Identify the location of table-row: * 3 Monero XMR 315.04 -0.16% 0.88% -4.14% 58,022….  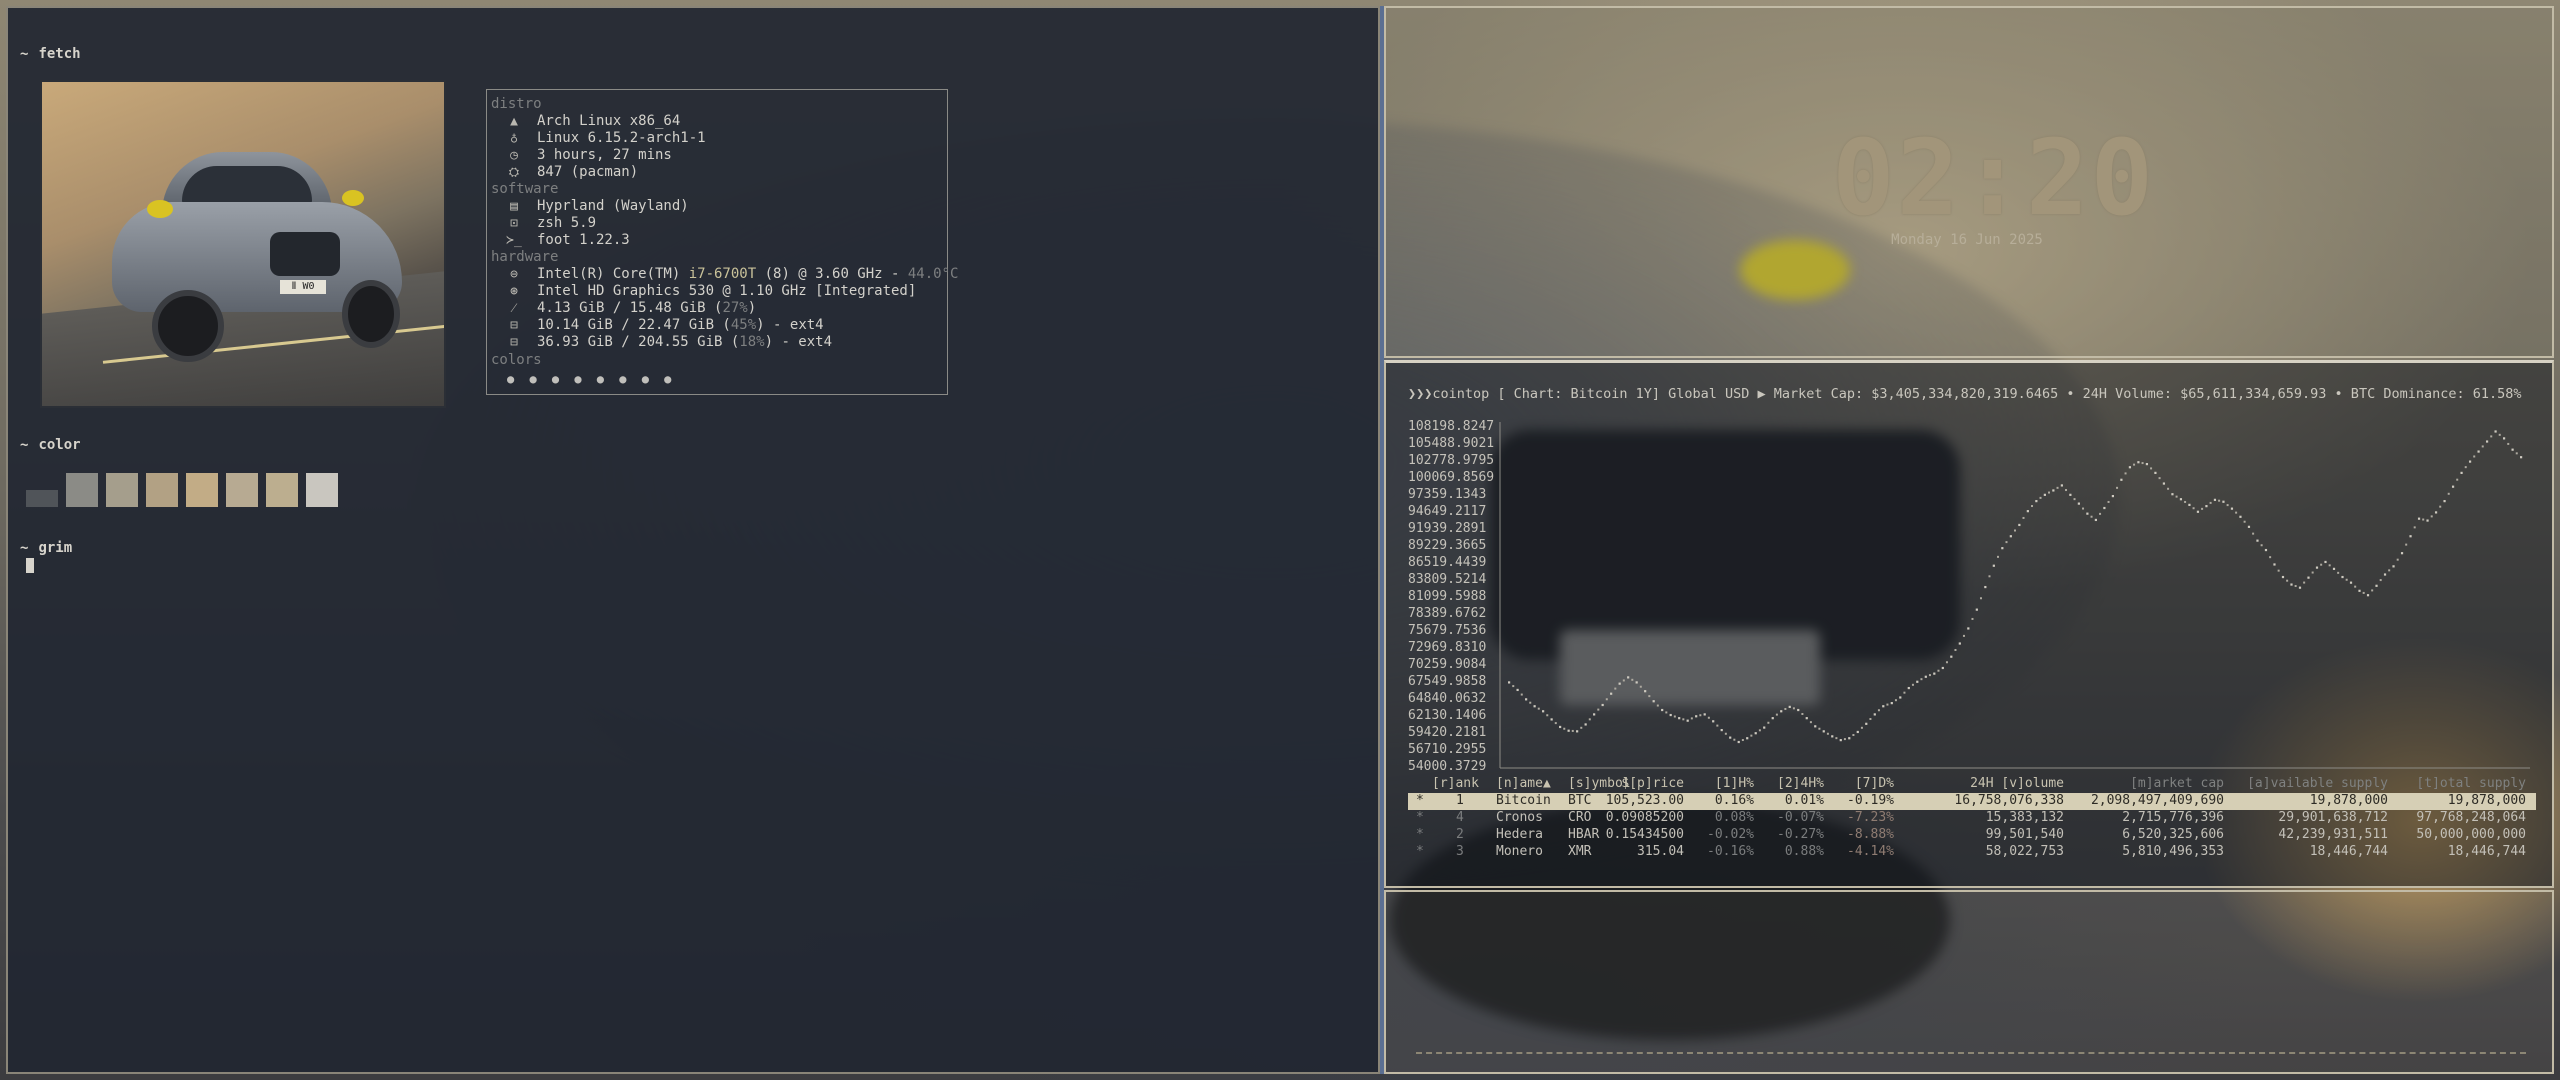
(1972, 852).